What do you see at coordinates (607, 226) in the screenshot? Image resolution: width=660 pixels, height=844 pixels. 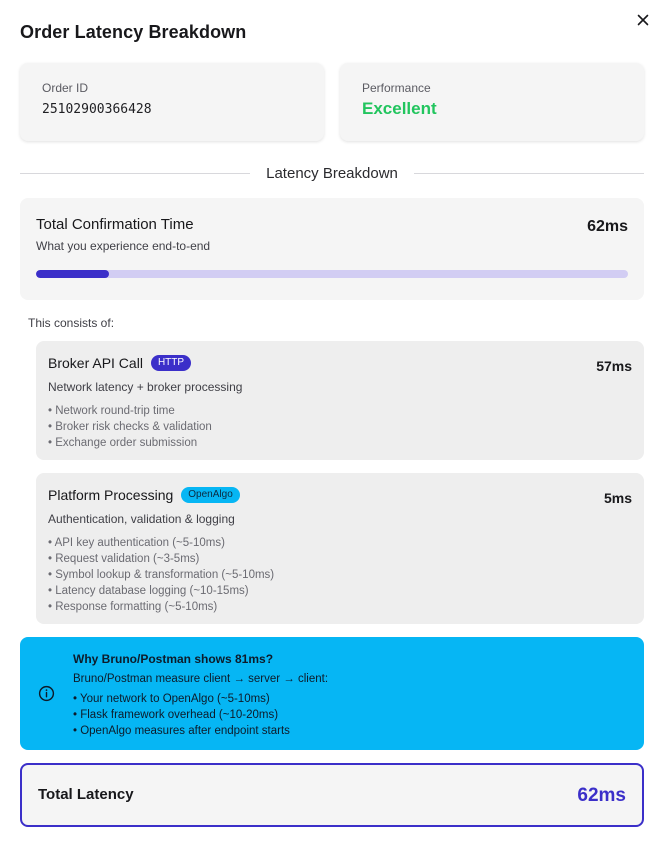 I see `total-confirmation-value: 62ms` at bounding box center [607, 226].